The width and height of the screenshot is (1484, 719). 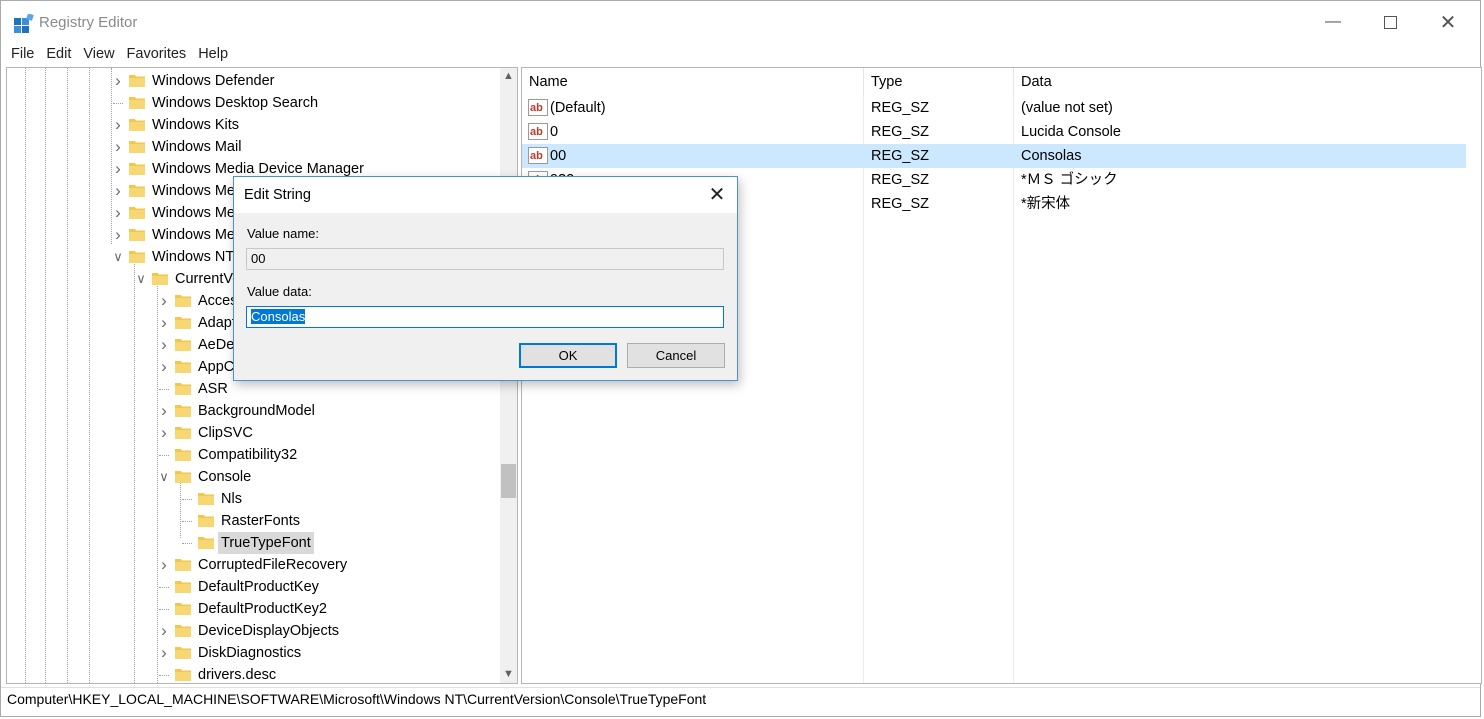 I want to click on tree-item: › CorruptedFileRecovery, so click(x=252, y=565).